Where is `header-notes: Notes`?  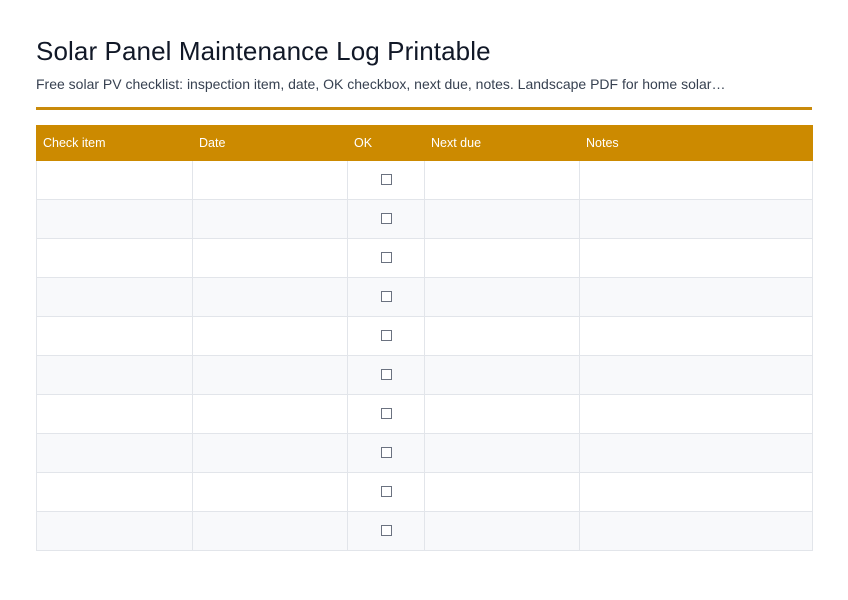
header-notes: Notes is located at coordinates (696, 143).